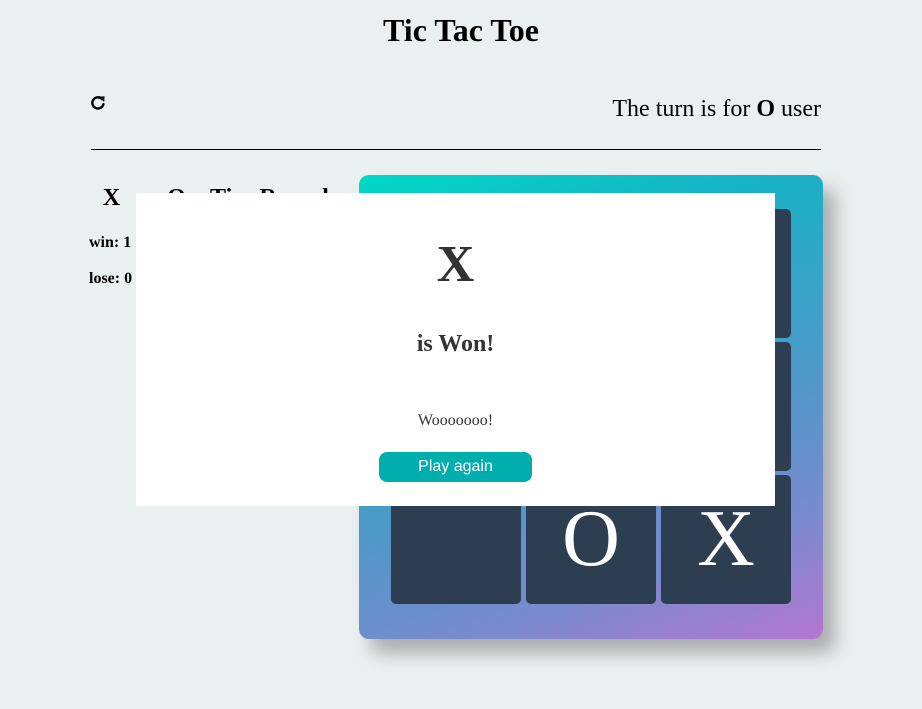 The image size is (922, 709). I want to click on score-header-x: X, so click(111, 197).